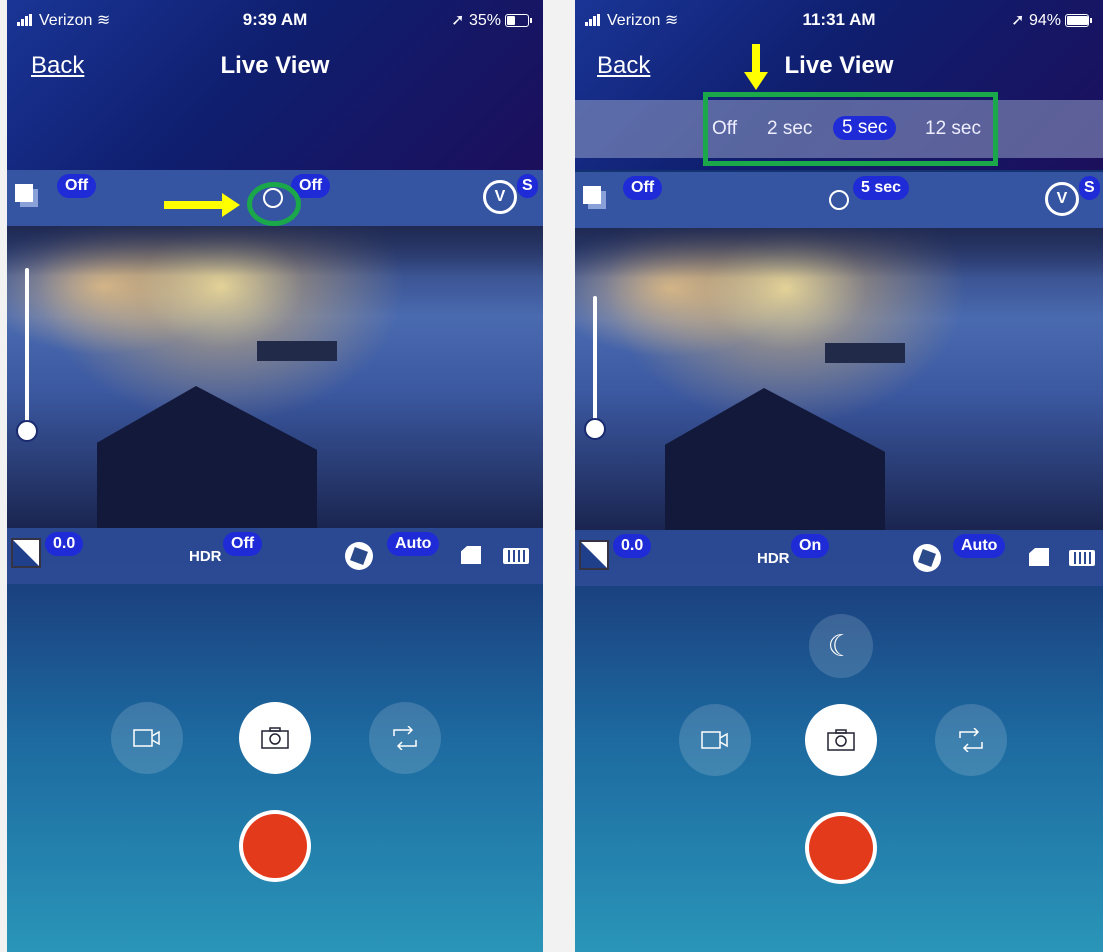 The height and width of the screenshot is (952, 1103). Describe the element at coordinates (243, 544) in the screenshot. I see `hdr-value: Off` at that location.